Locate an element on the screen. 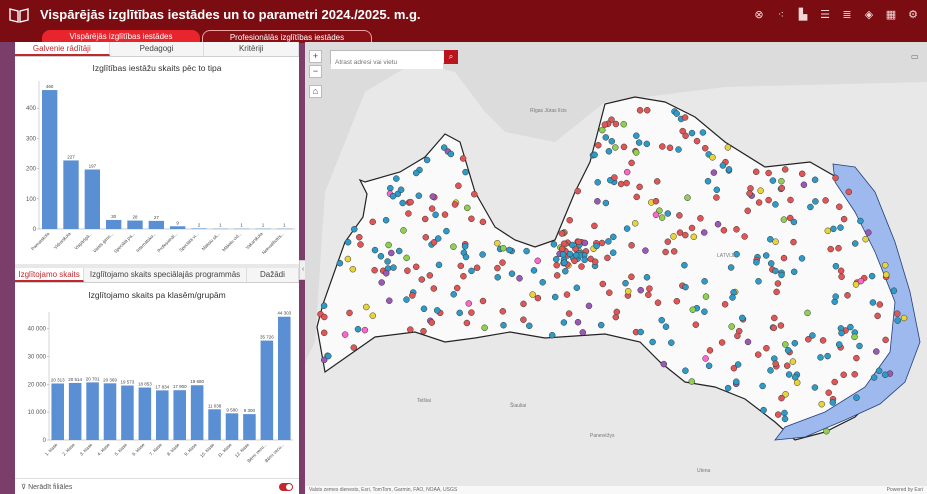 This screenshot has width=927, height=494. grid-icon: ▦ is located at coordinates (891, 15).